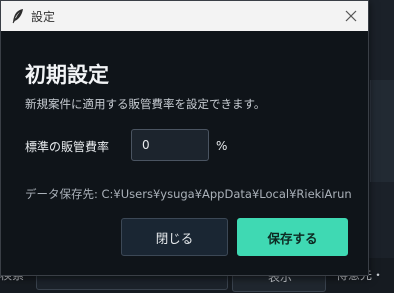 Image resolution: width=394 pixels, height=293 pixels. Describe the element at coordinates (170, 145) in the screenshot. I see `rate-input` at that location.